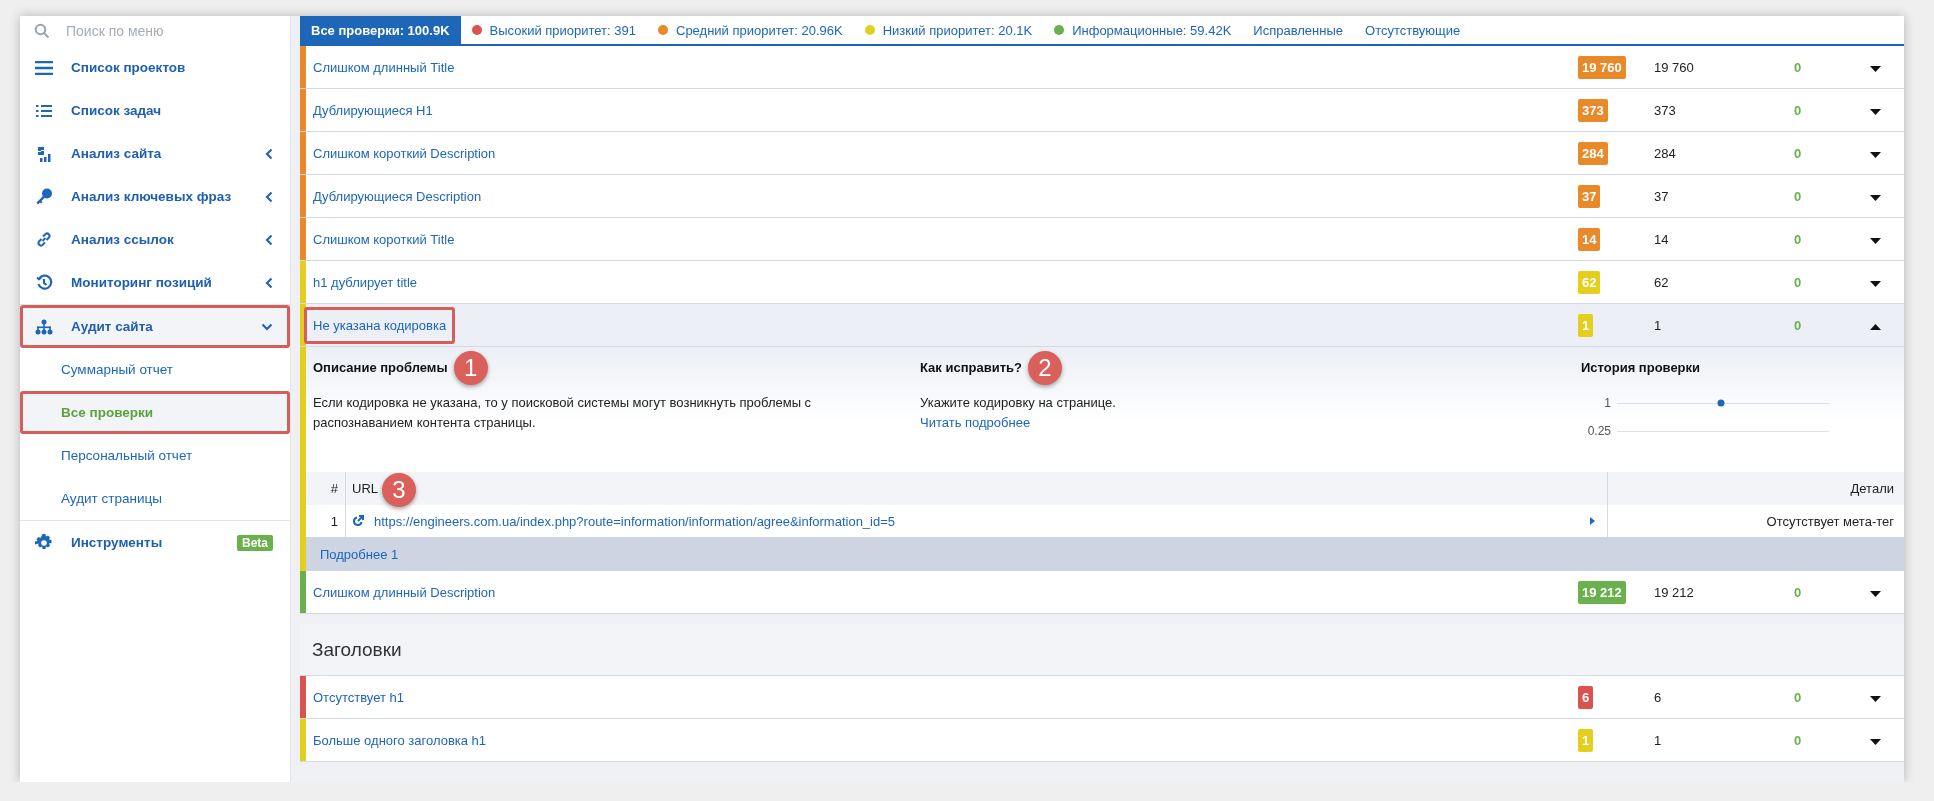  Describe the element at coordinates (365, 488) in the screenshot. I see `column-header: URL` at that location.